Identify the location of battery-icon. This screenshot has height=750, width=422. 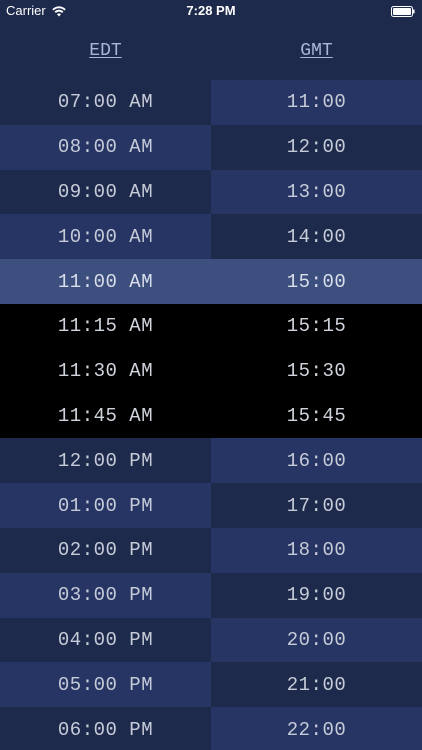
(403, 11).